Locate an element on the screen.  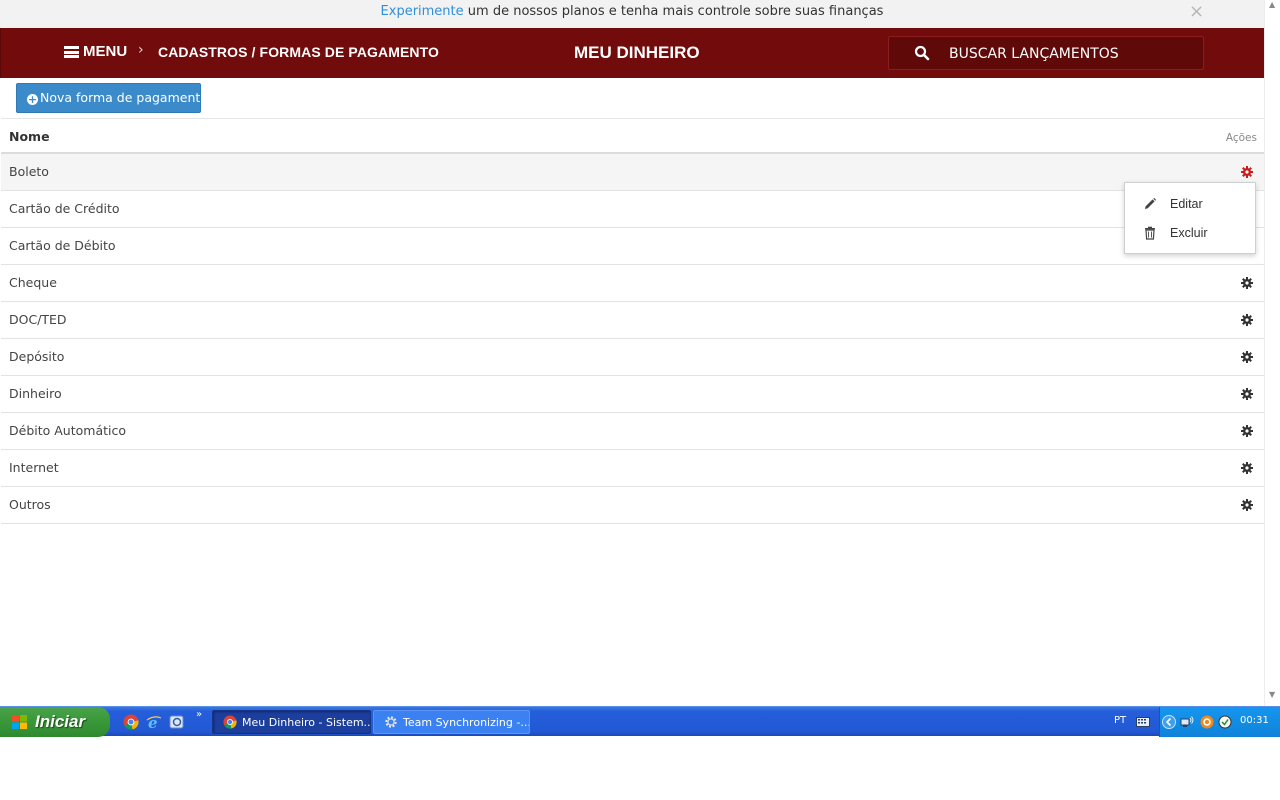
promo-close-icon: × is located at coordinates (1196, 12).